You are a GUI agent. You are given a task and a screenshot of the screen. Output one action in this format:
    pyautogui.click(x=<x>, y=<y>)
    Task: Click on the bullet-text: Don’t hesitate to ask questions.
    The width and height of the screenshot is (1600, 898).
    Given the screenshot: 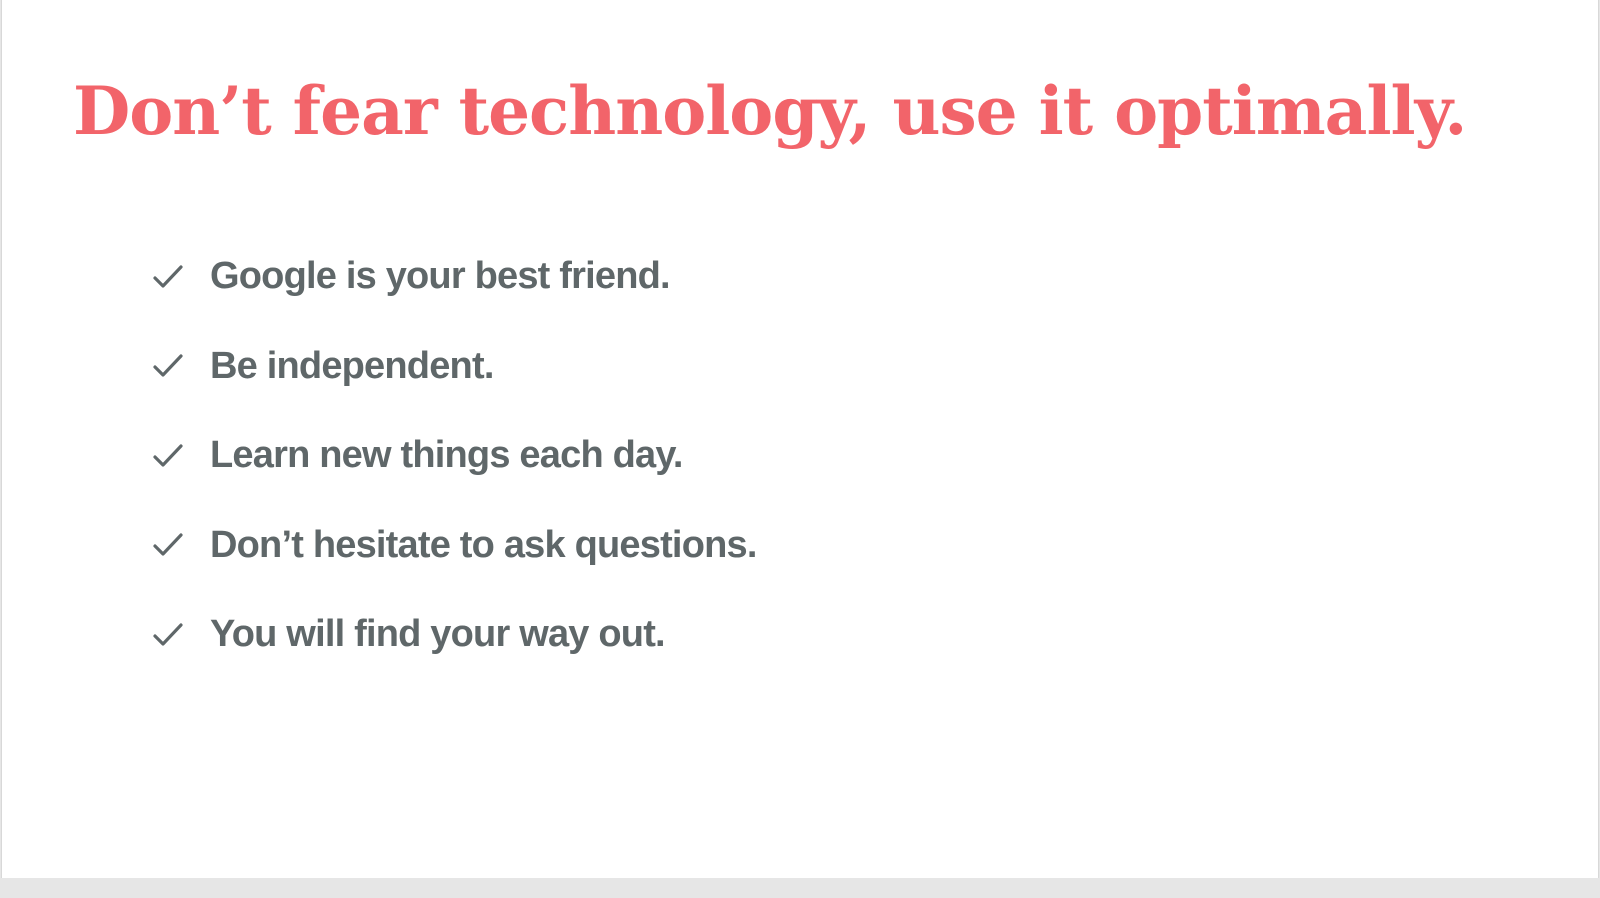 What is the action you would take?
    pyautogui.click(x=483, y=544)
    